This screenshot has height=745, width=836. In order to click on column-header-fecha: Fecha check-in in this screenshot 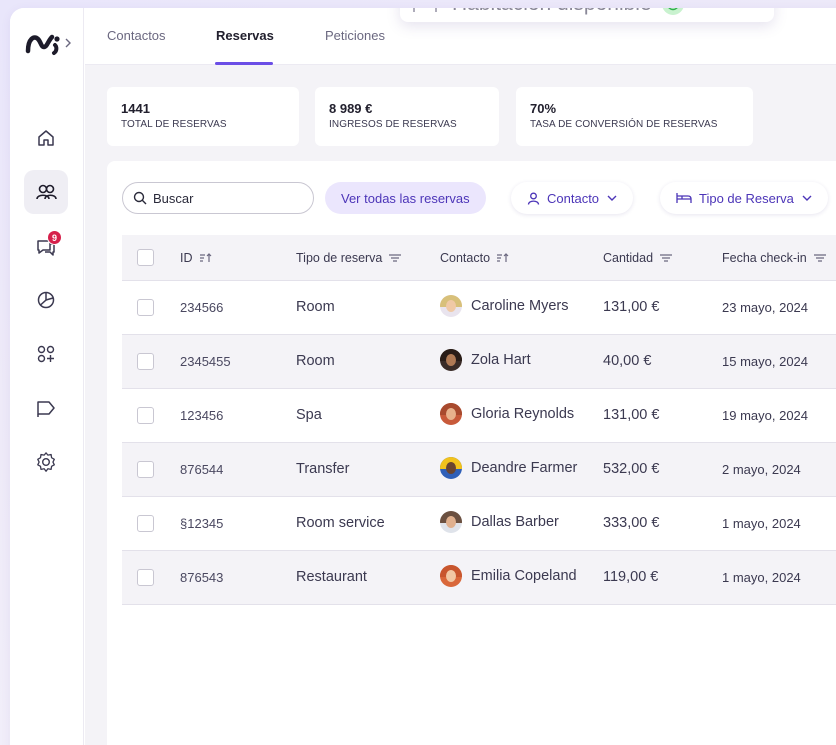, I will do `click(774, 258)`.